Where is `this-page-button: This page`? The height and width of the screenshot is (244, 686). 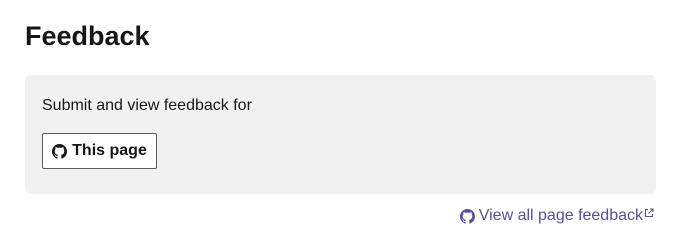
this-page-button: This page is located at coordinates (99, 151).